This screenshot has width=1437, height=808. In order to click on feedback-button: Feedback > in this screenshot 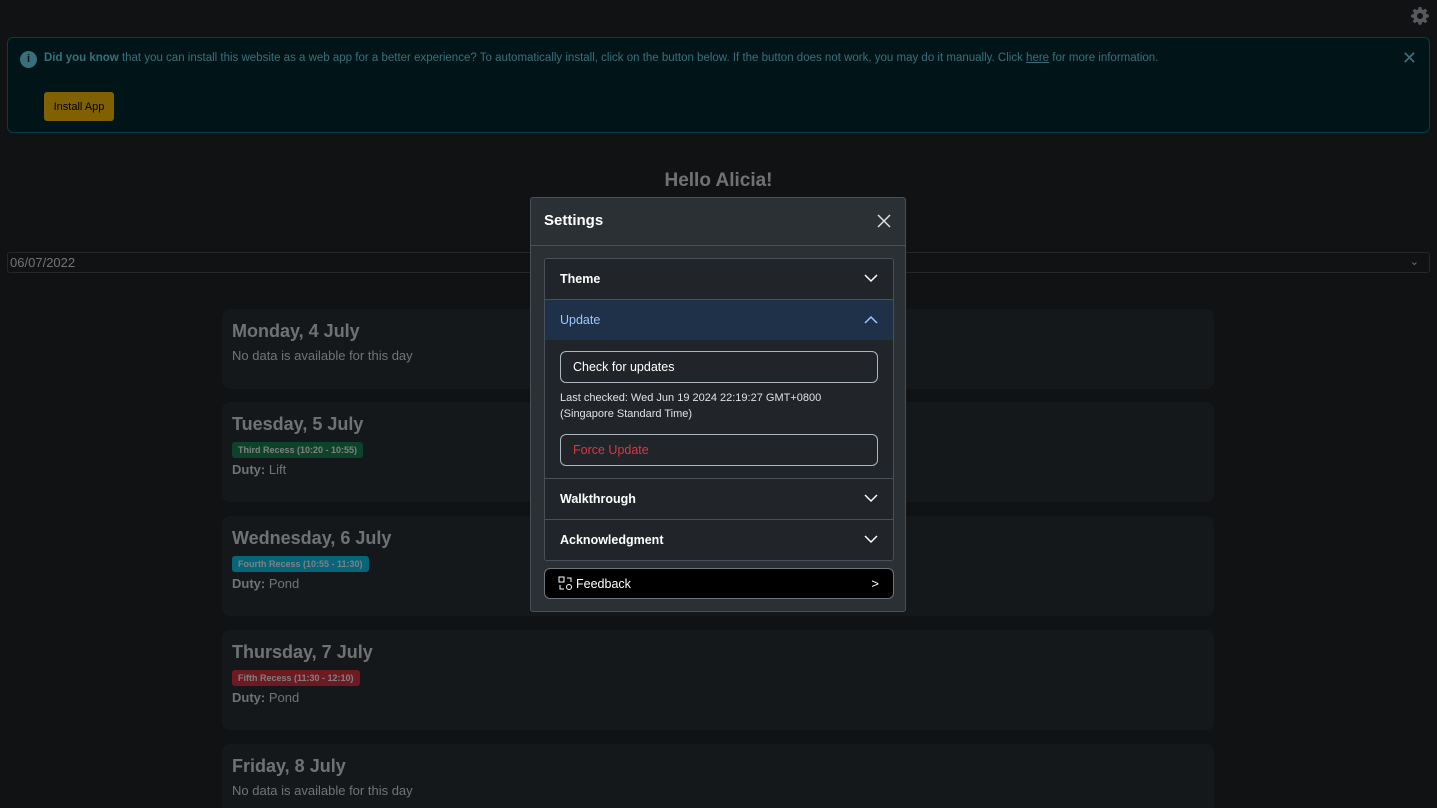, I will do `click(719, 583)`.